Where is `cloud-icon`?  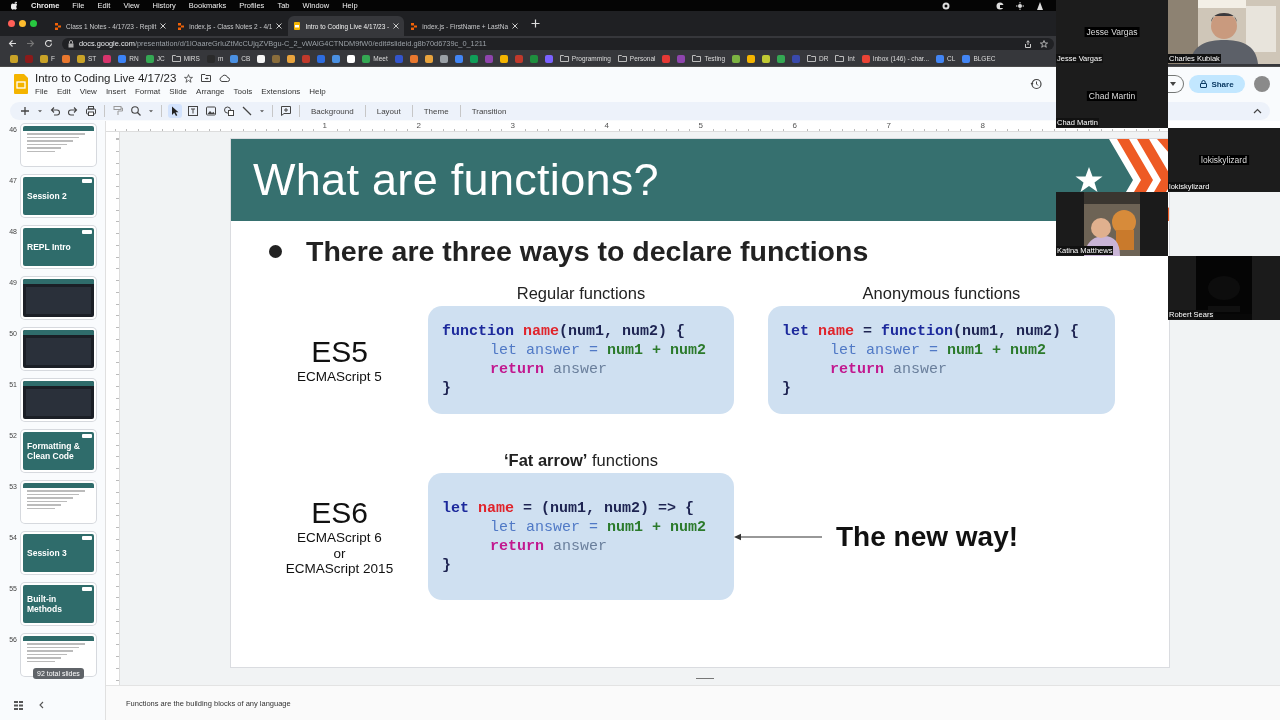
cloud-icon is located at coordinates (225, 78).